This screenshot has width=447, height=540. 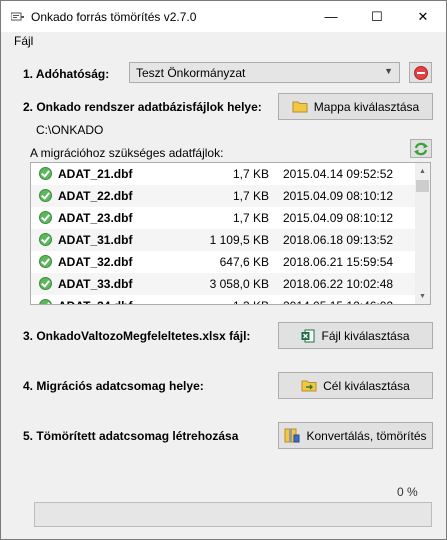 I want to click on select-file-label: Fájl kiválasztása, so click(x=365, y=335).